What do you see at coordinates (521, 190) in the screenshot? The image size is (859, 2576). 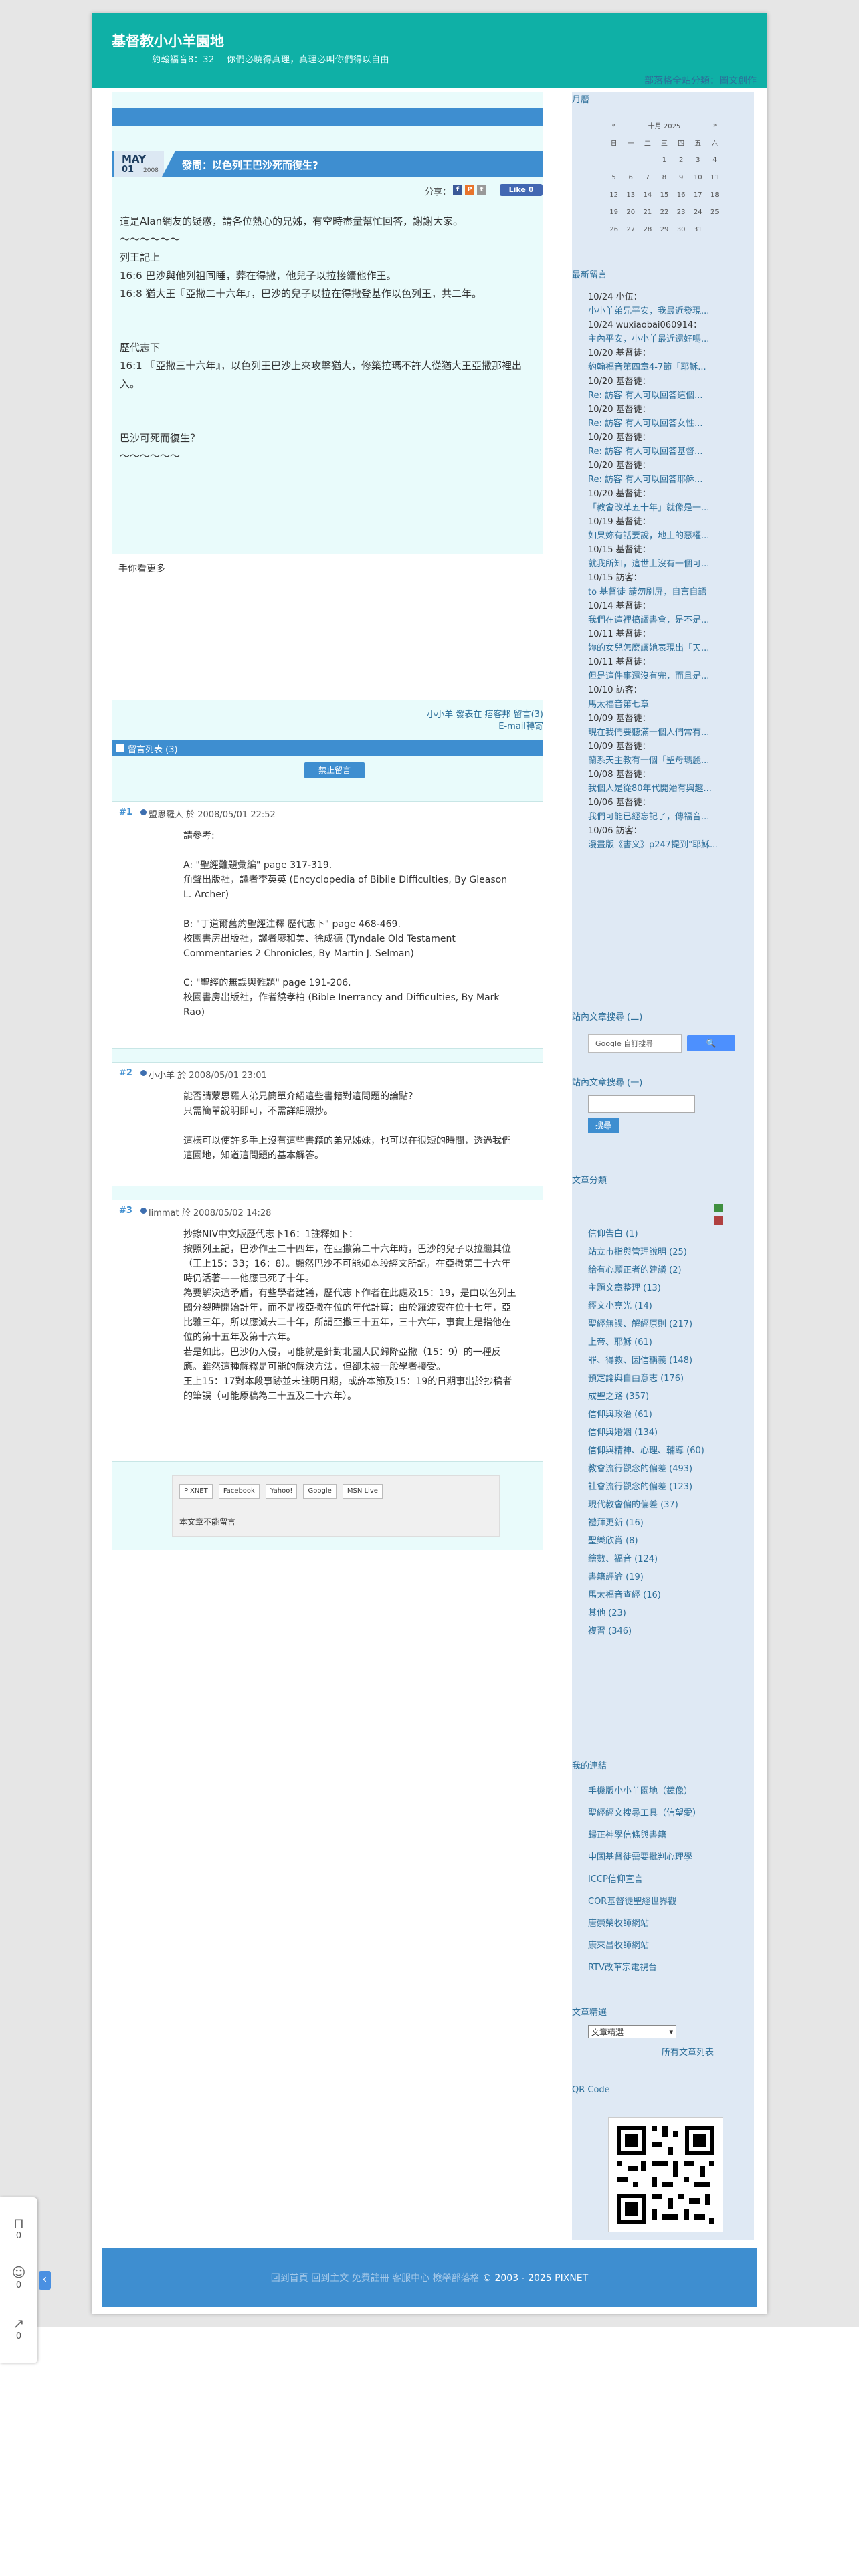 I see `facebook-like-button: Like 0` at bounding box center [521, 190].